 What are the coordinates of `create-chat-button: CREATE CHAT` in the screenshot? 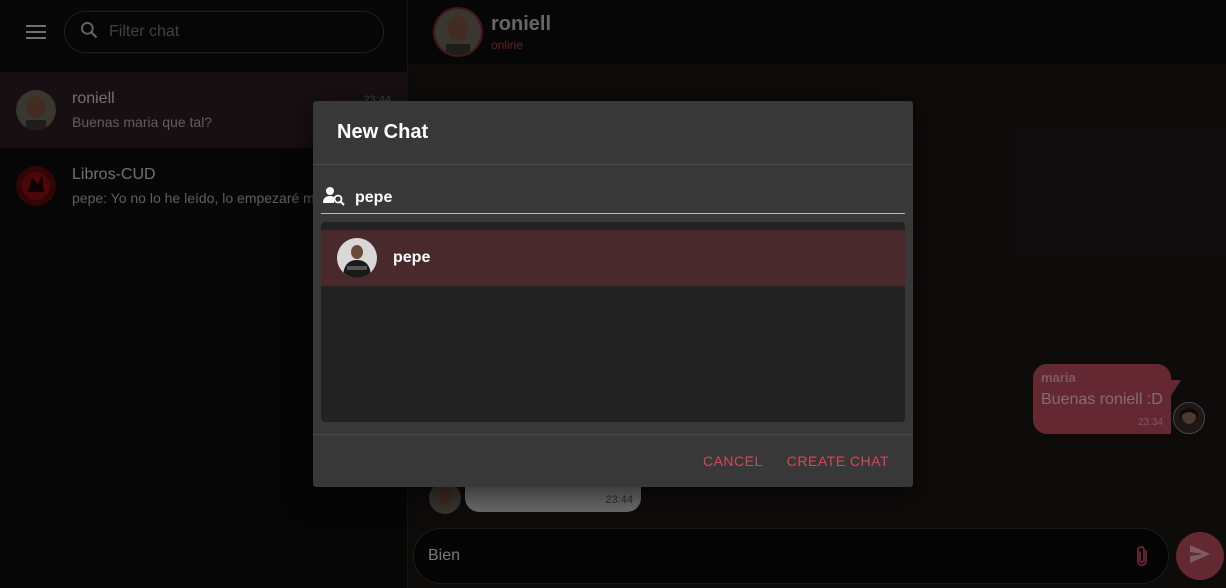 It's located at (838, 461).